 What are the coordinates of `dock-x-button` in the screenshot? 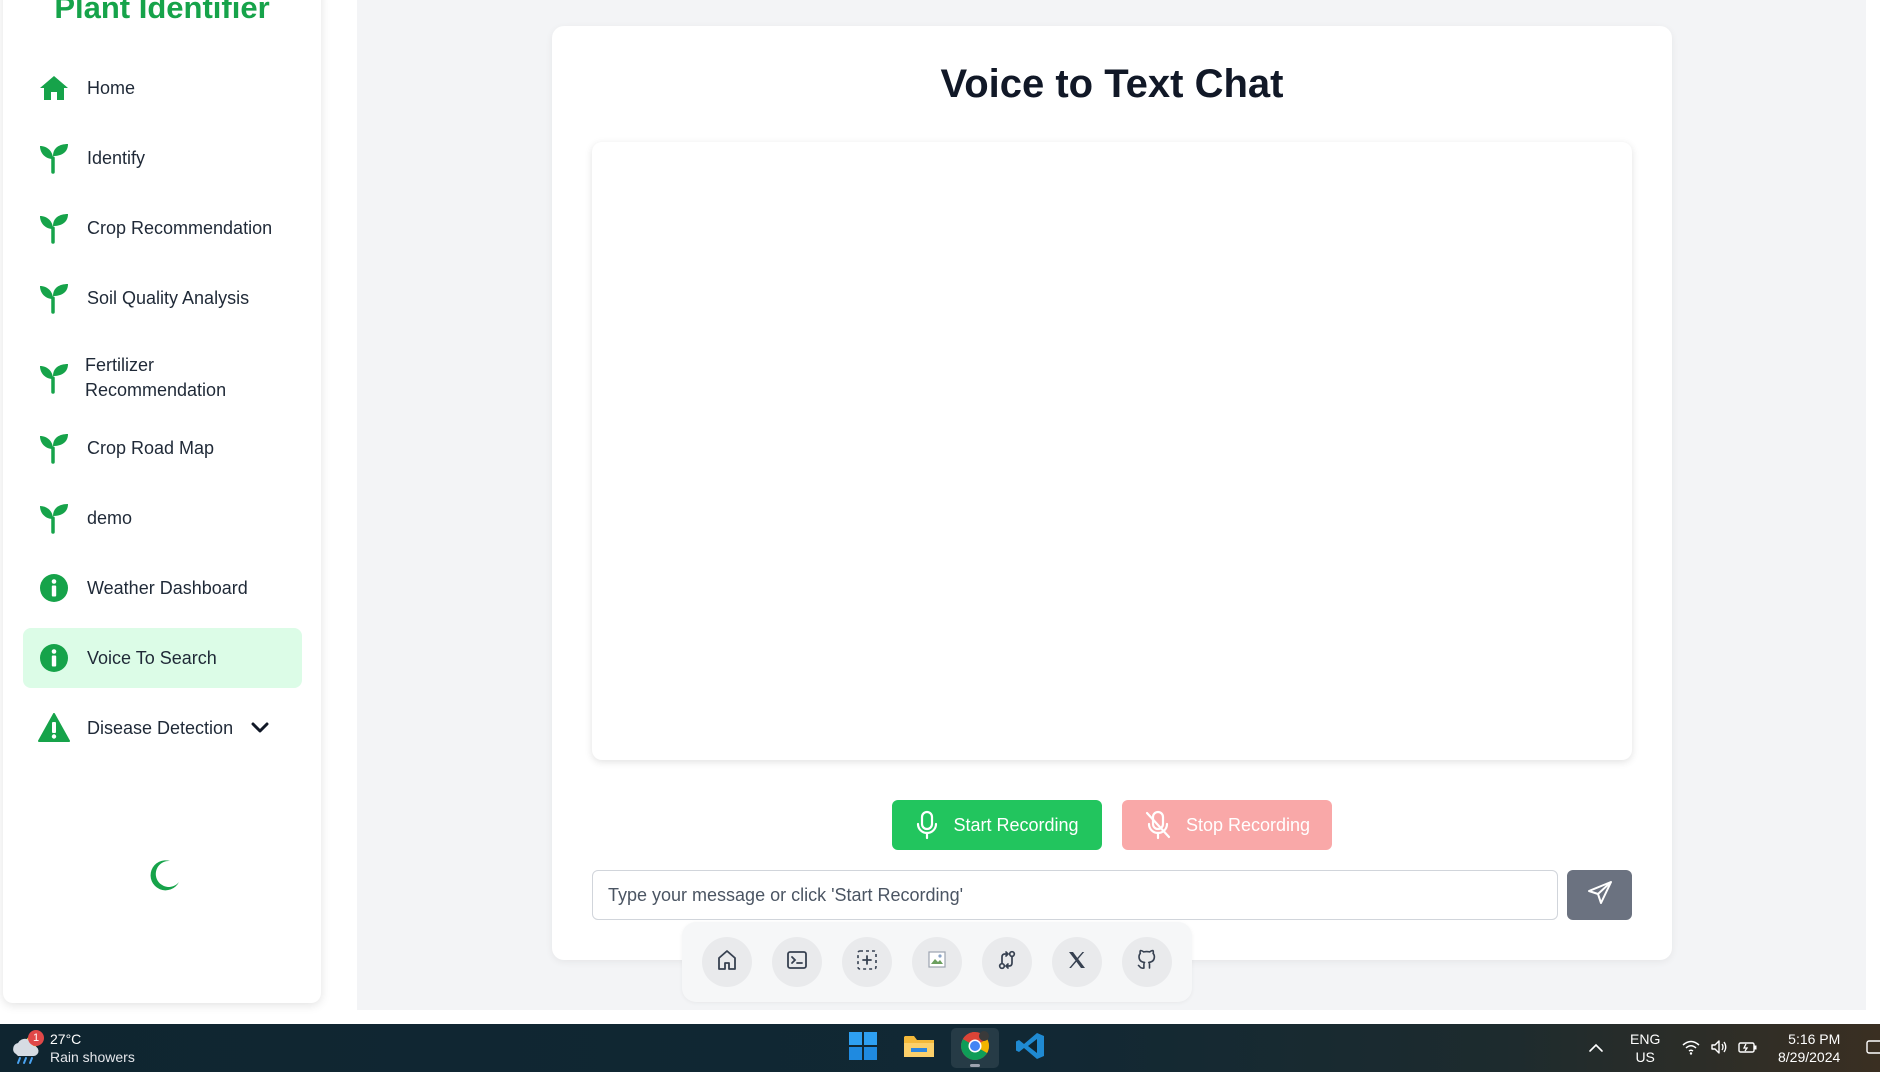 It's located at (1077, 962).